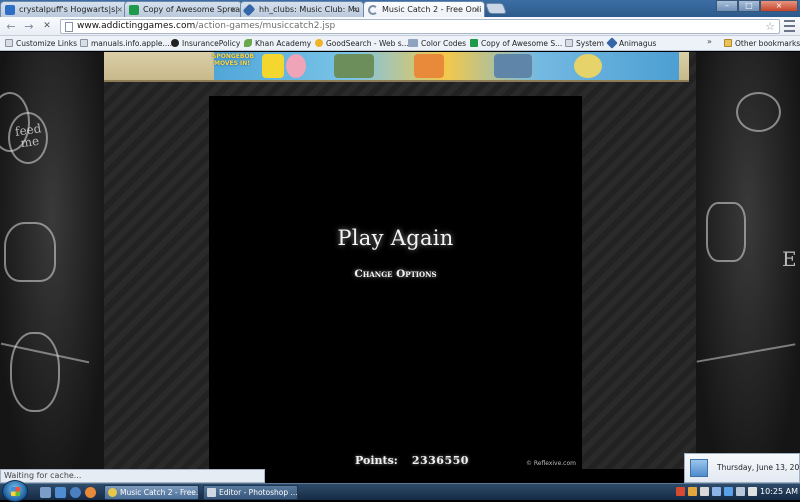 The width and height of the screenshot is (800, 502). What do you see at coordinates (746, 353) in the screenshot?
I see `chalk-stroke` at bounding box center [746, 353].